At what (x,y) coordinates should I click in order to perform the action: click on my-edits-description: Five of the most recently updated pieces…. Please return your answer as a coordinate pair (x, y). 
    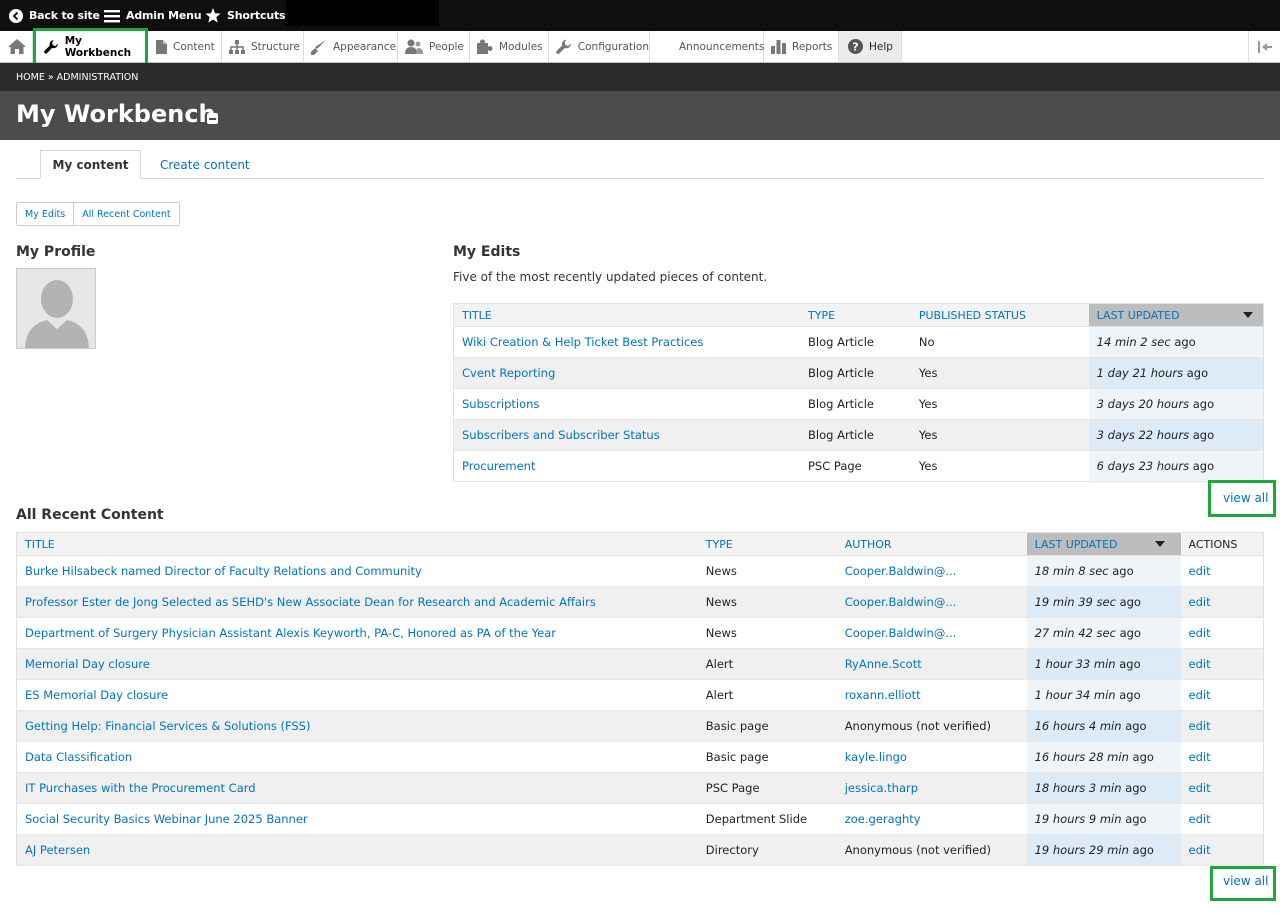
    Looking at the image, I should click on (610, 277).